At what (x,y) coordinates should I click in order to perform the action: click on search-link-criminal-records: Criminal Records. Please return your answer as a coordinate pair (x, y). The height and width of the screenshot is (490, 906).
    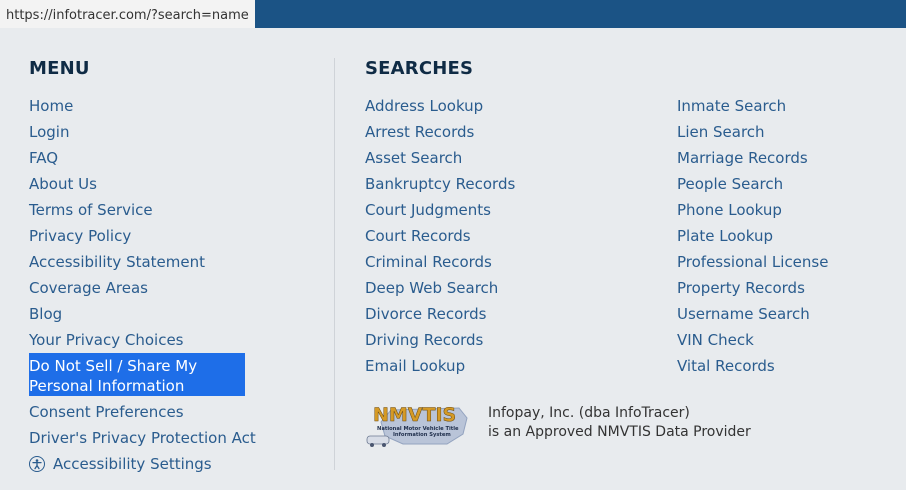
    Looking at the image, I should click on (428, 262).